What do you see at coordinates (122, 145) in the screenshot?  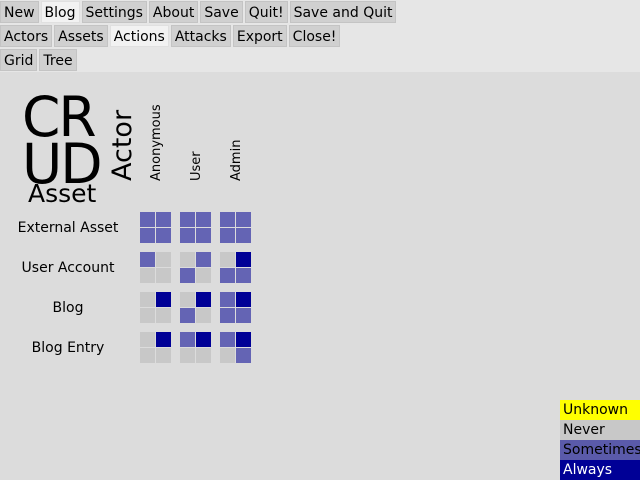 I see `actor-header: Actor` at bounding box center [122, 145].